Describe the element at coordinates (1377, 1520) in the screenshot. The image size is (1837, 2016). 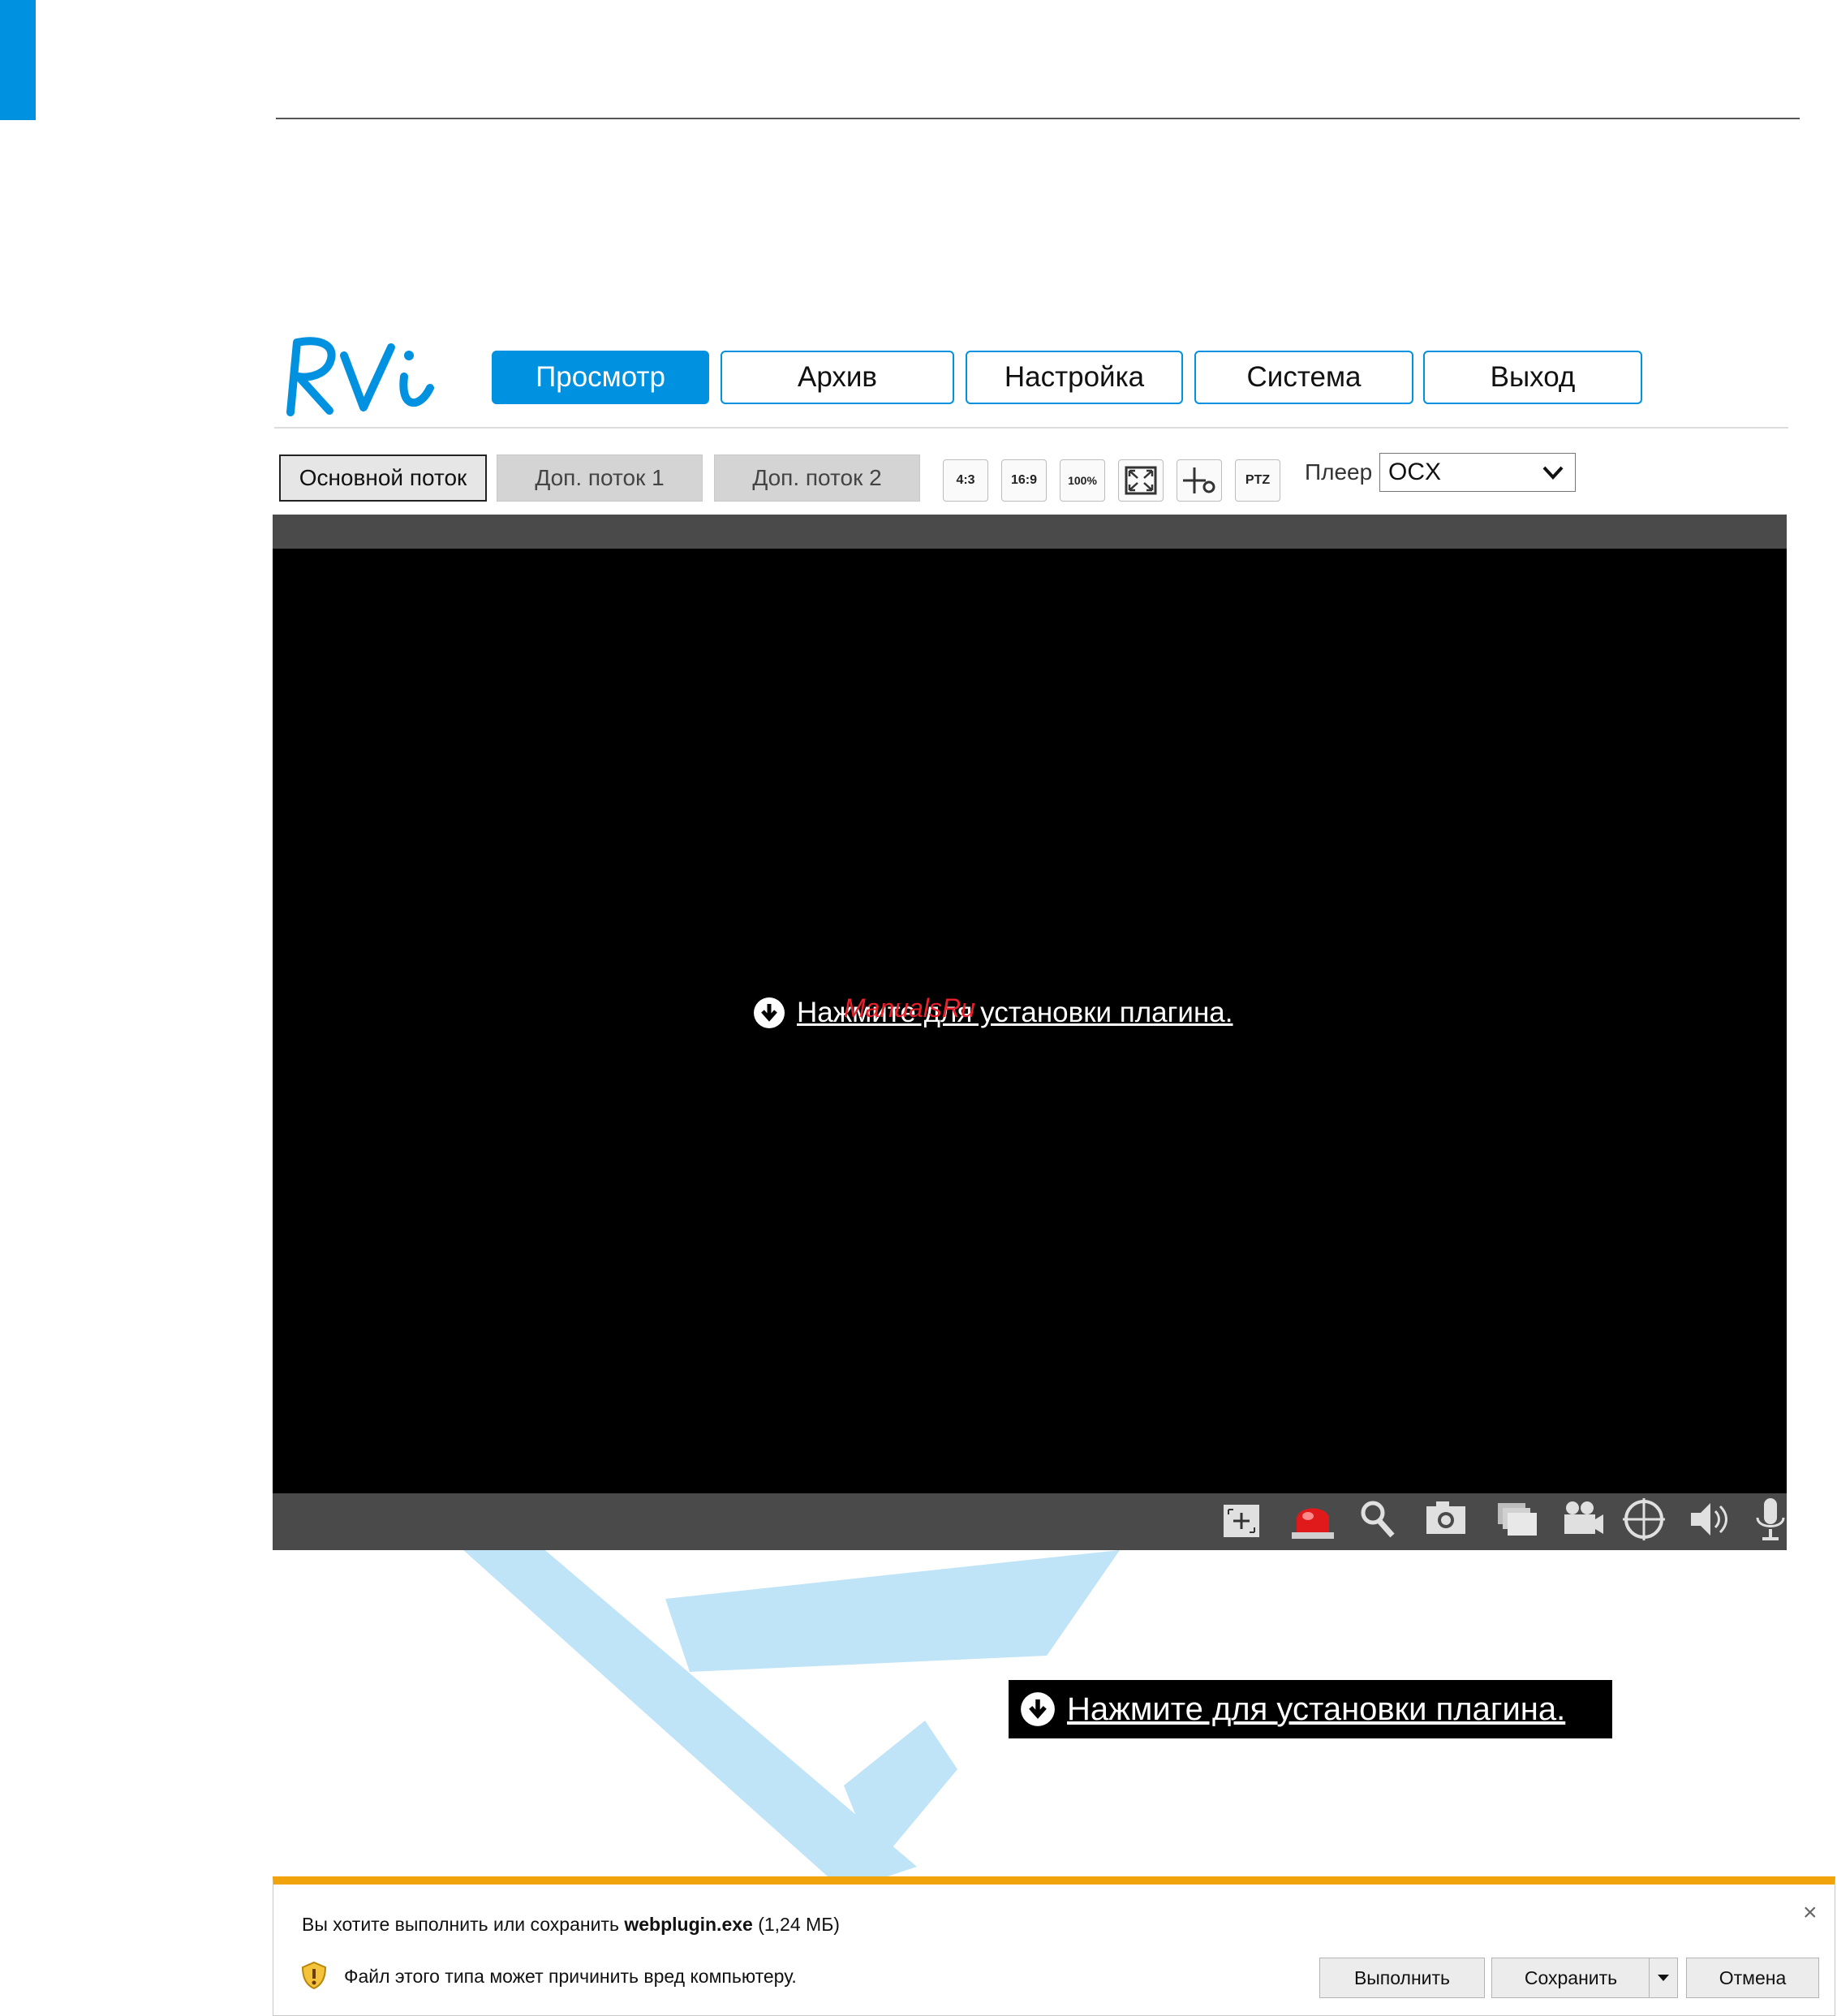
I see `search-icon` at that location.